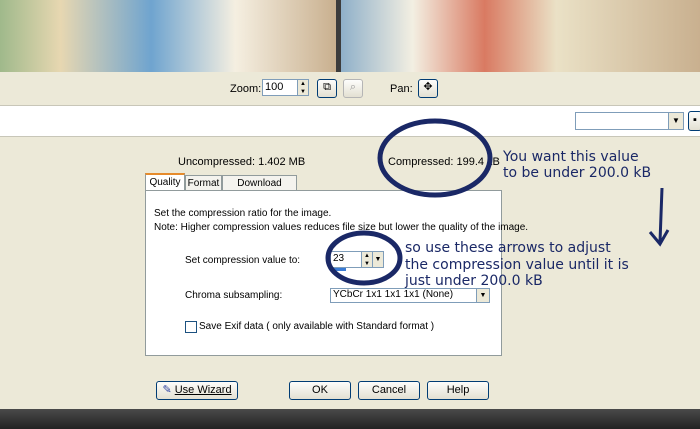 Image resolution: width=700 pixels, height=429 pixels. I want to click on annotation-note-2a: so use these arrows to adjust, so click(508, 248).